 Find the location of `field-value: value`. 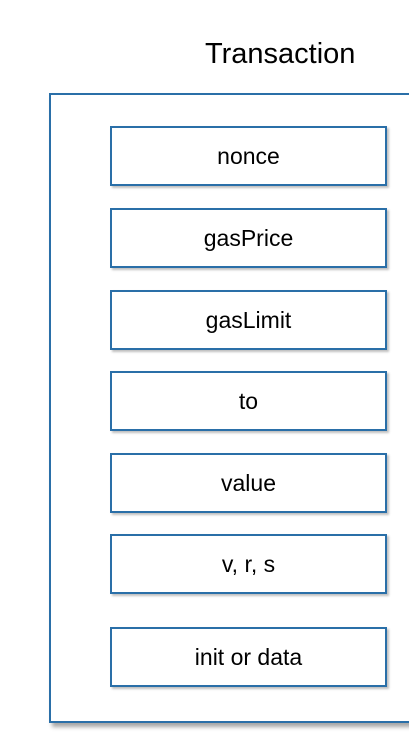

field-value: value is located at coordinates (248, 483).